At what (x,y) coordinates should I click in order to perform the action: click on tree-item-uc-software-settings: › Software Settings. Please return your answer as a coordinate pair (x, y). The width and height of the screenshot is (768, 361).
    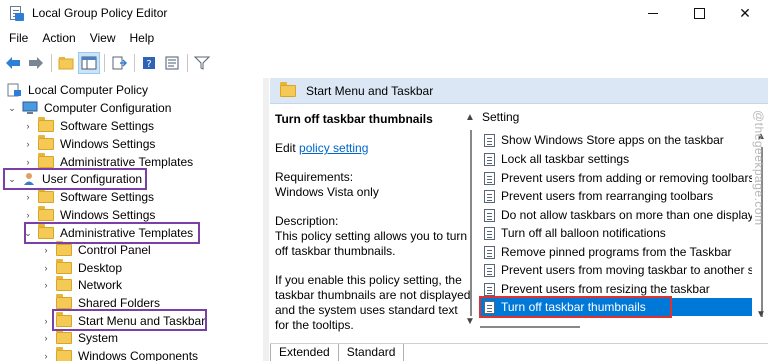
    Looking at the image, I should click on (88, 197).